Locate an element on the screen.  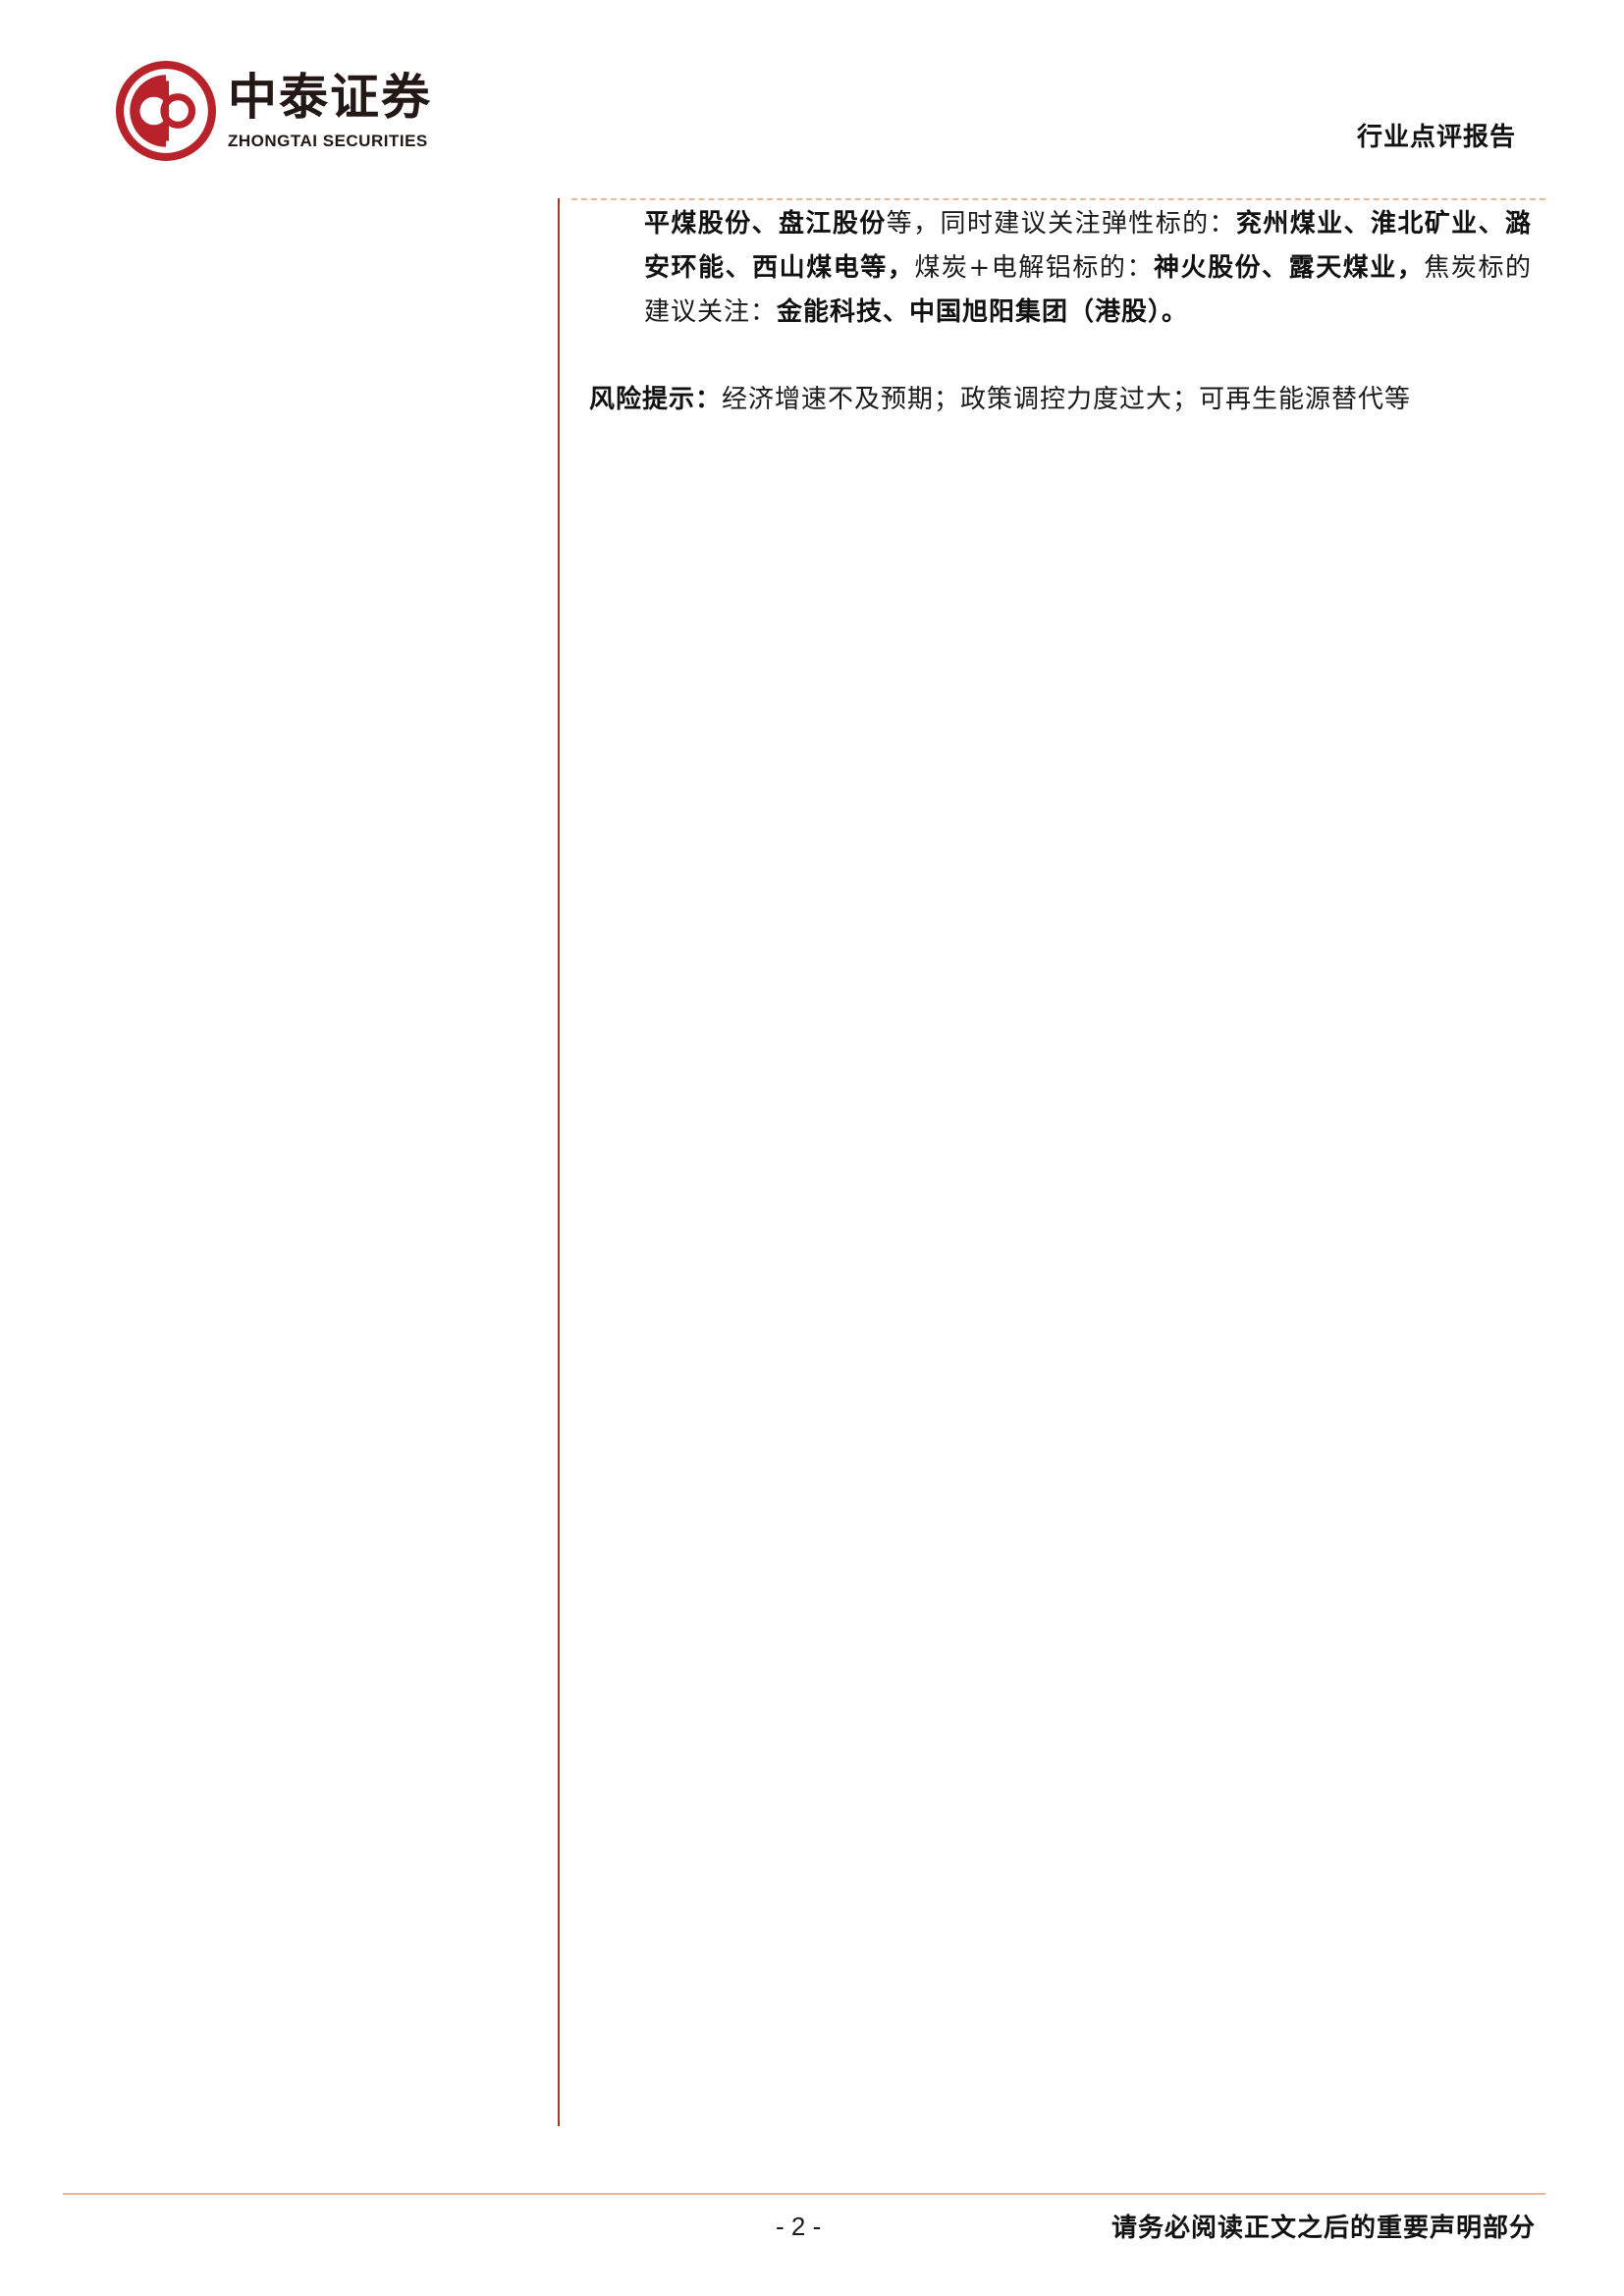
zhongtai-logo-icon is located at coordinates (166, 111).